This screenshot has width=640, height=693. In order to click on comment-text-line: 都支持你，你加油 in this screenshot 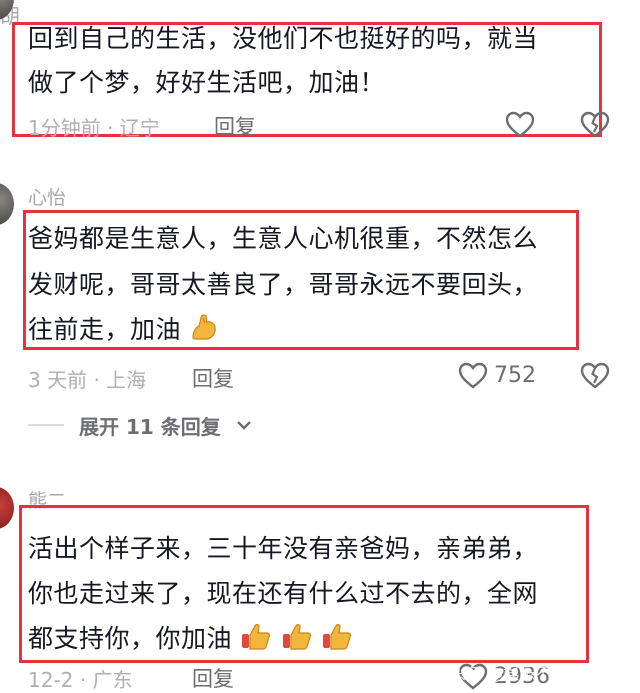, I will do `click(190, 639)`.